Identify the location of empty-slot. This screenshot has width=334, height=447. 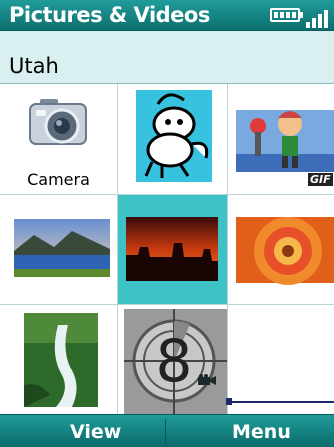
(281, 359).